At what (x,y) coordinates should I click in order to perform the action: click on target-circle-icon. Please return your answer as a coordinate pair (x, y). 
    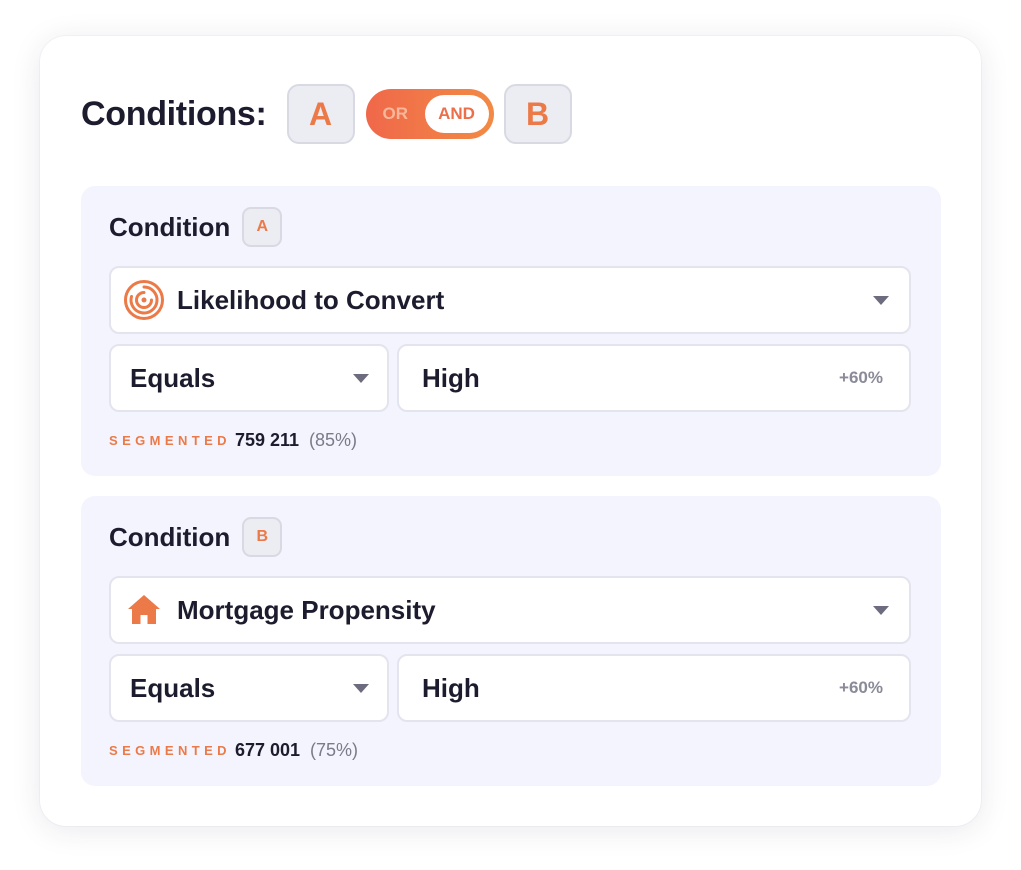
    Looking at the image, I should click on (144, 300).